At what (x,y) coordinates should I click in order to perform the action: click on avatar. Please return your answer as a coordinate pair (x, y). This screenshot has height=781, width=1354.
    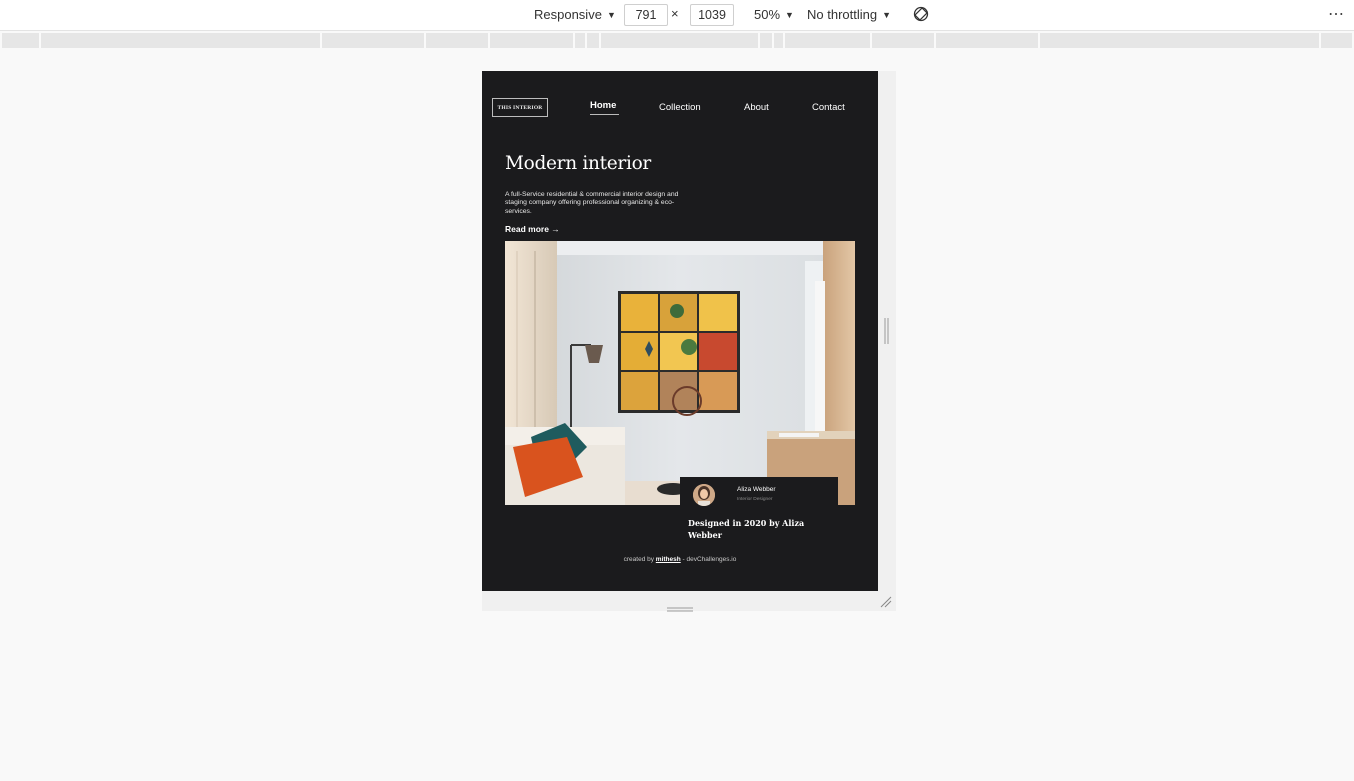
    Looking at the image, I should click on (704, 495).